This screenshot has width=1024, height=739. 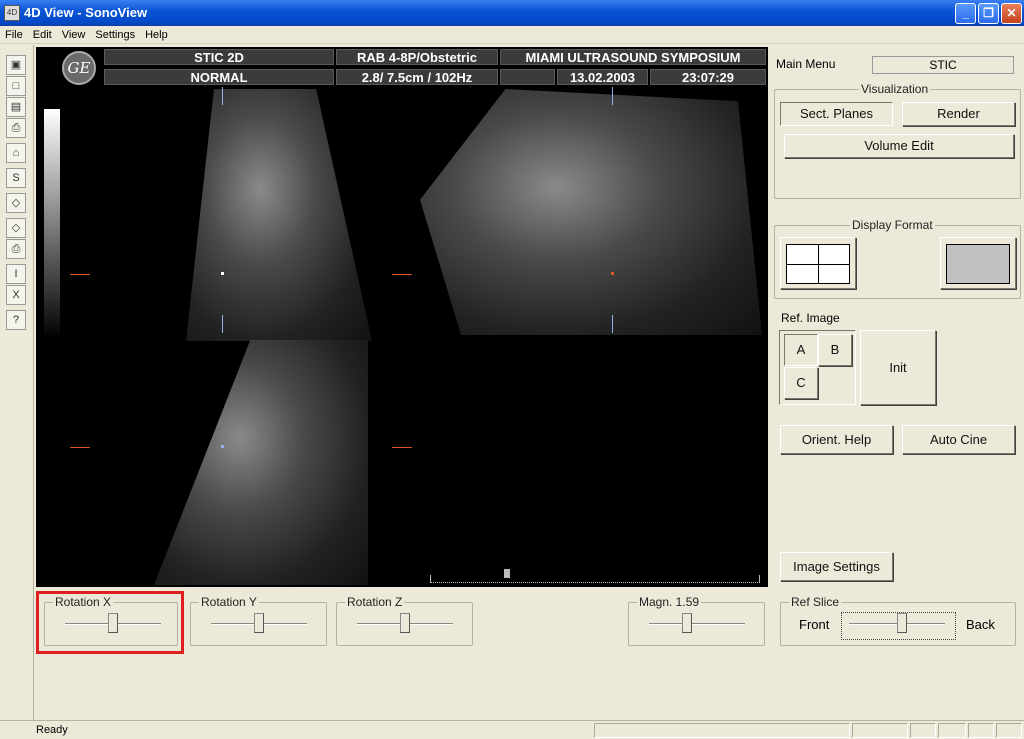 What do you see at coordinates (901, 623) in the screenshot?
I see `ref-slice-thumb` at bounding box center [901, 623].